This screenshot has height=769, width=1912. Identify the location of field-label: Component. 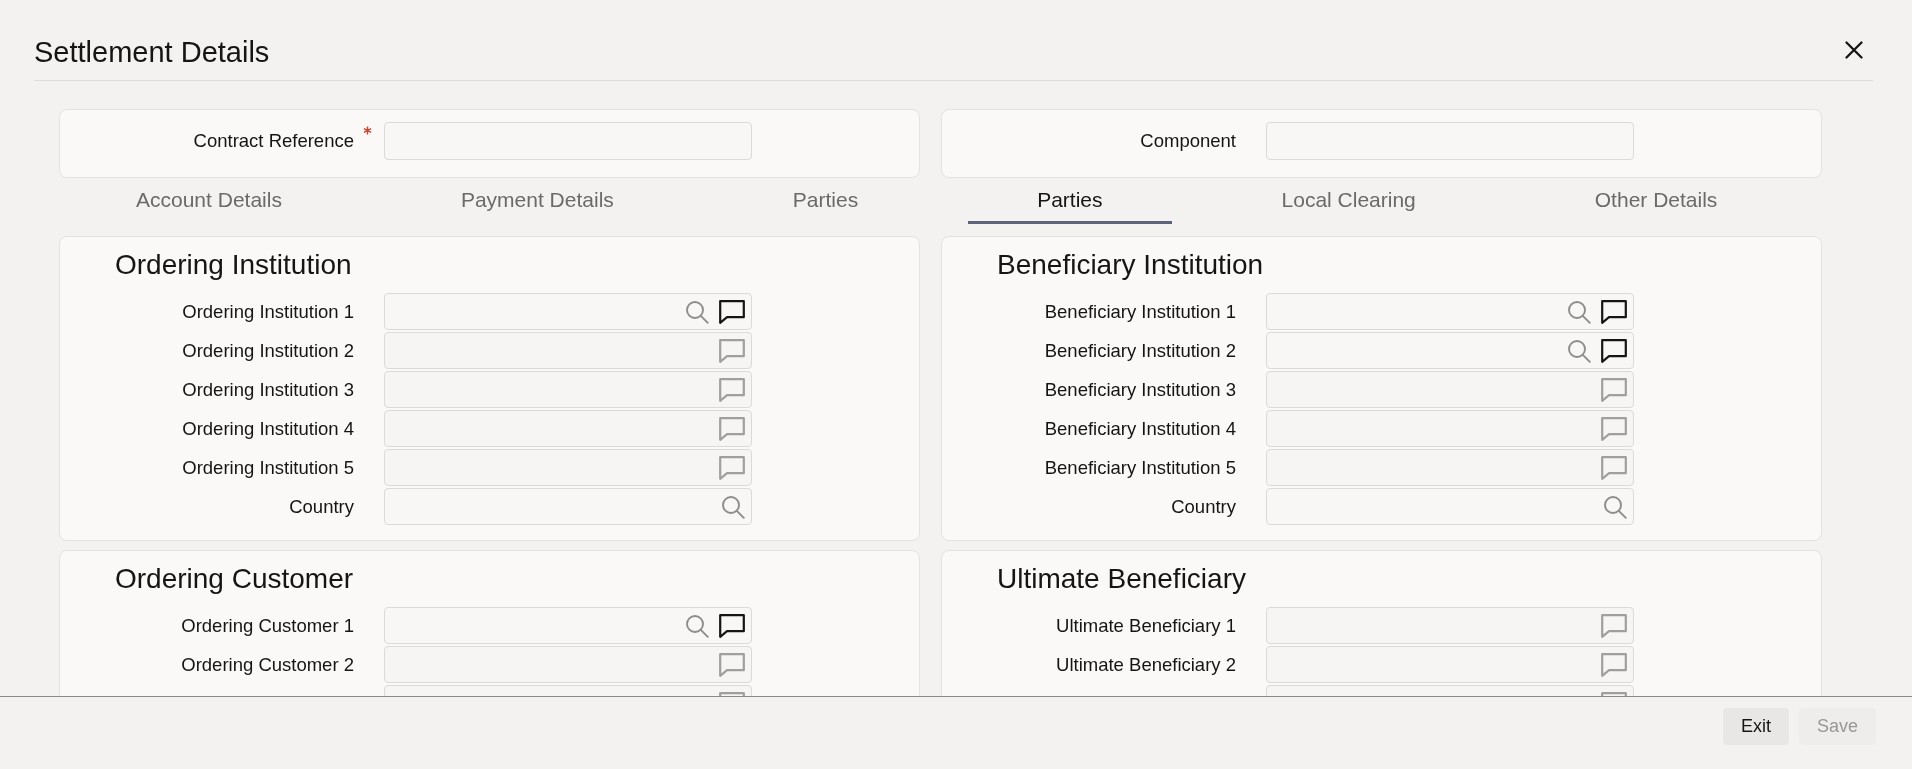
(1188, 141).